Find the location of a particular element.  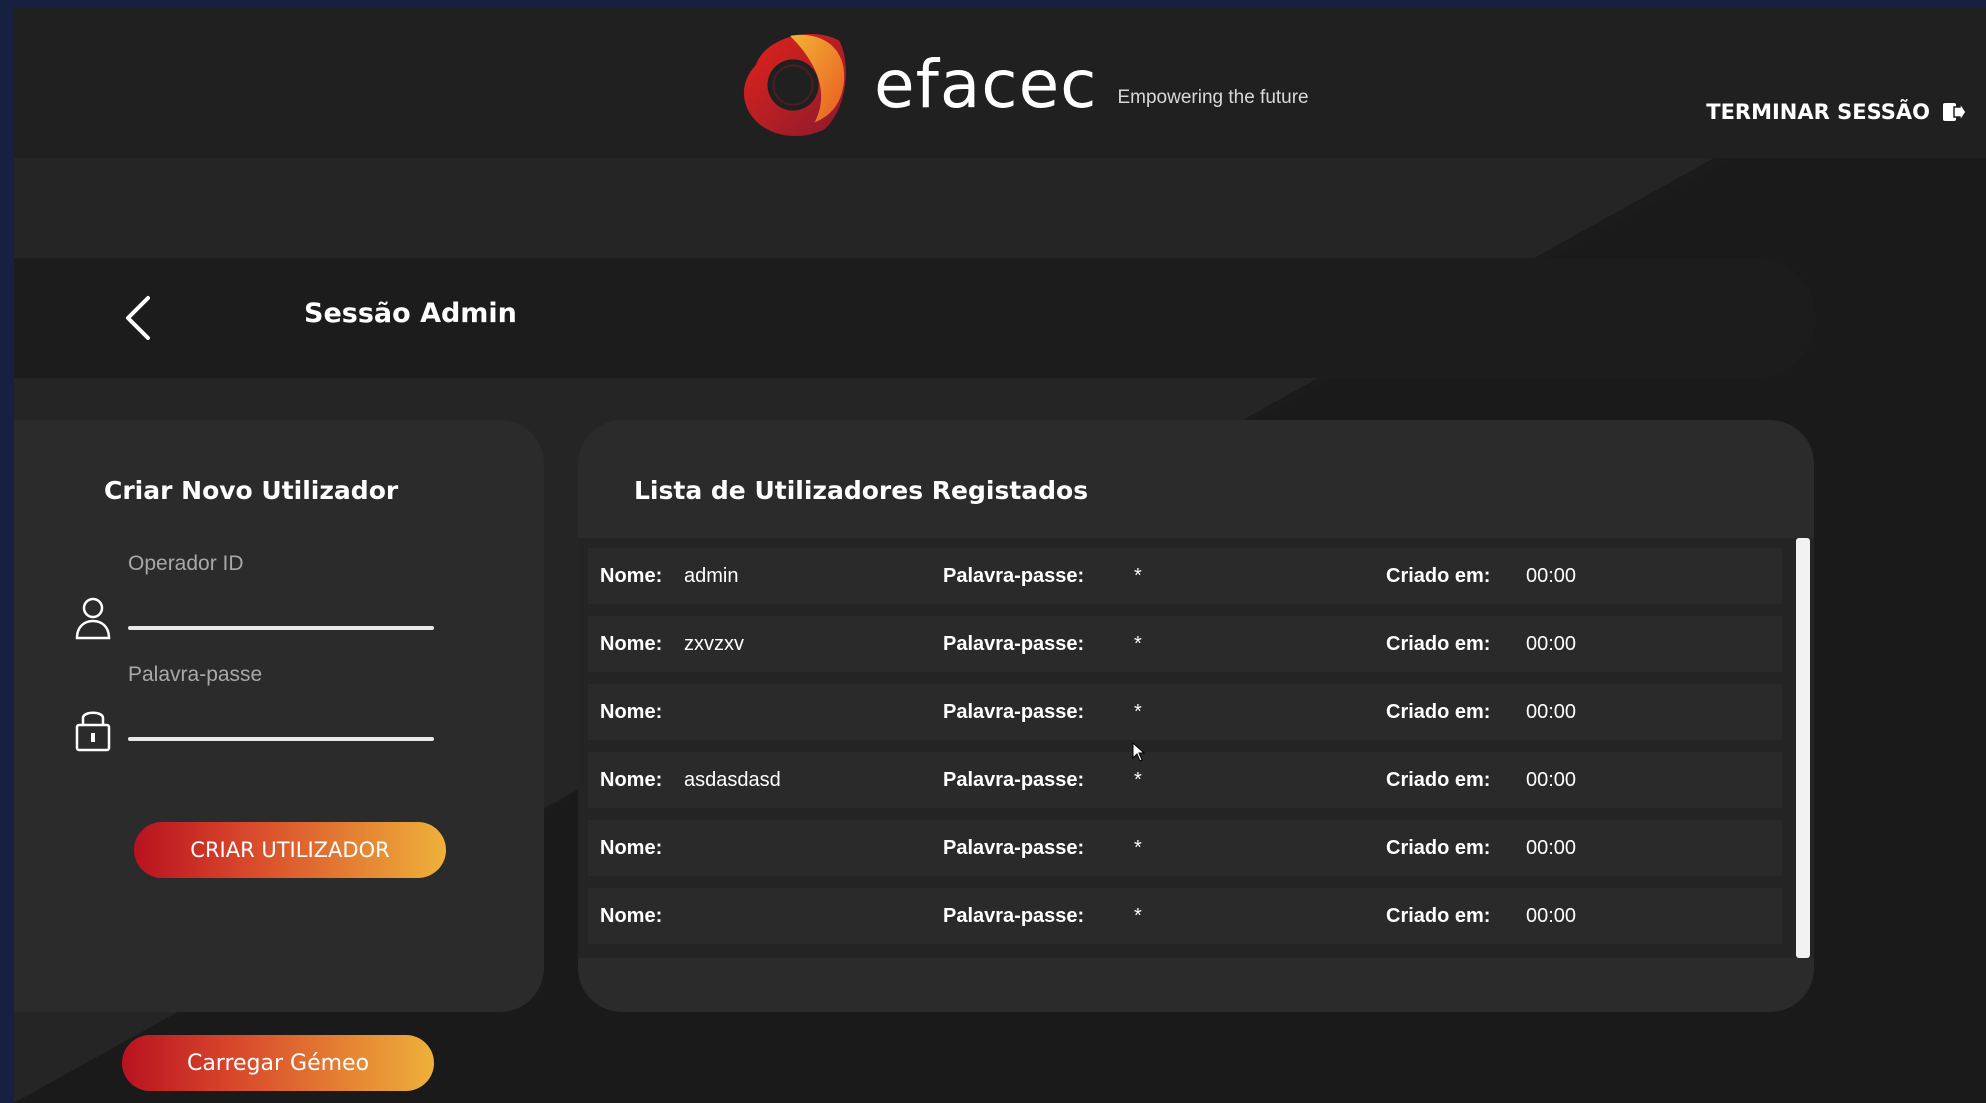

create-user-title: Criar Novo Utilizador is located at coordinates (251, 490).